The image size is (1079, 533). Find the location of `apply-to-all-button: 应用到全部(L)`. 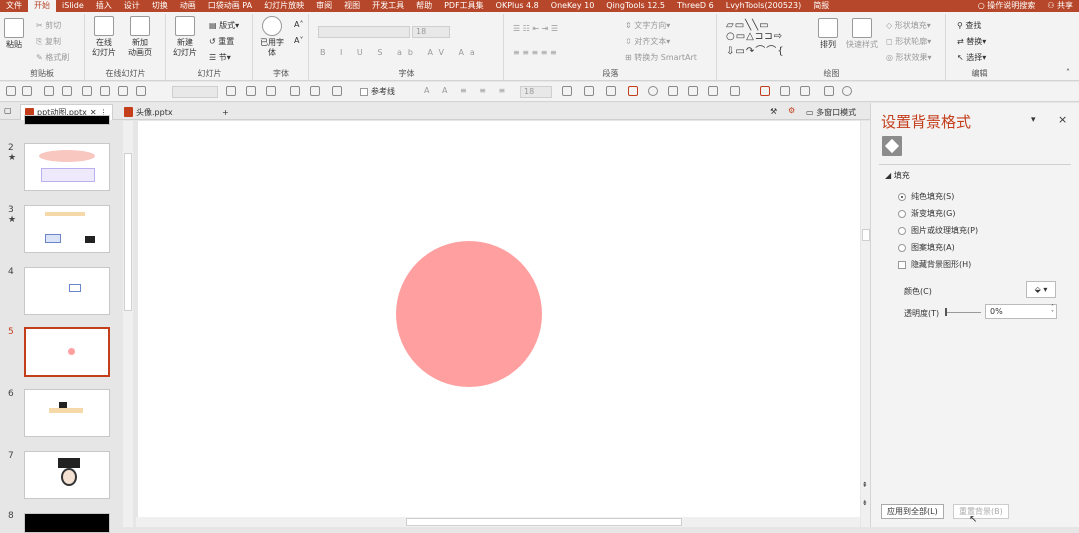

apply-to-all-button: 应用到全部(L) is located at coordinates (912, 511).